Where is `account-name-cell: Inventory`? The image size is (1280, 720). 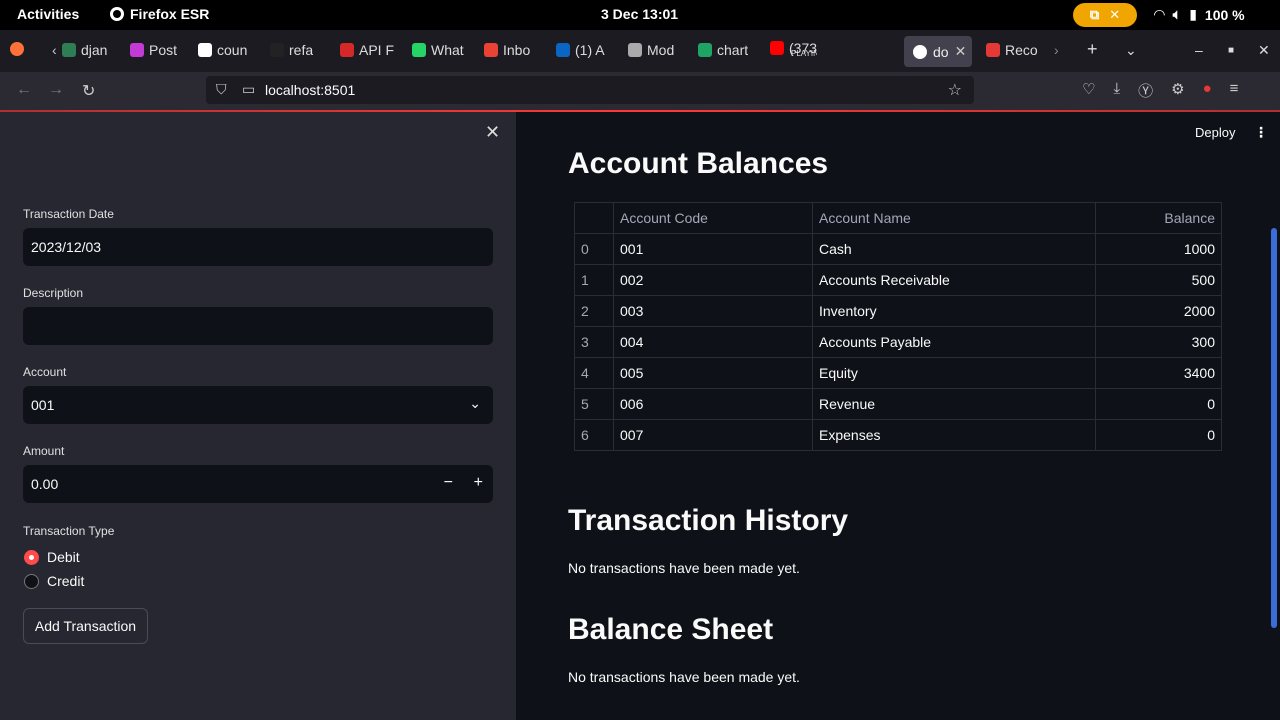
account-name-cell: Inventory is located at coordinates (954, 311).